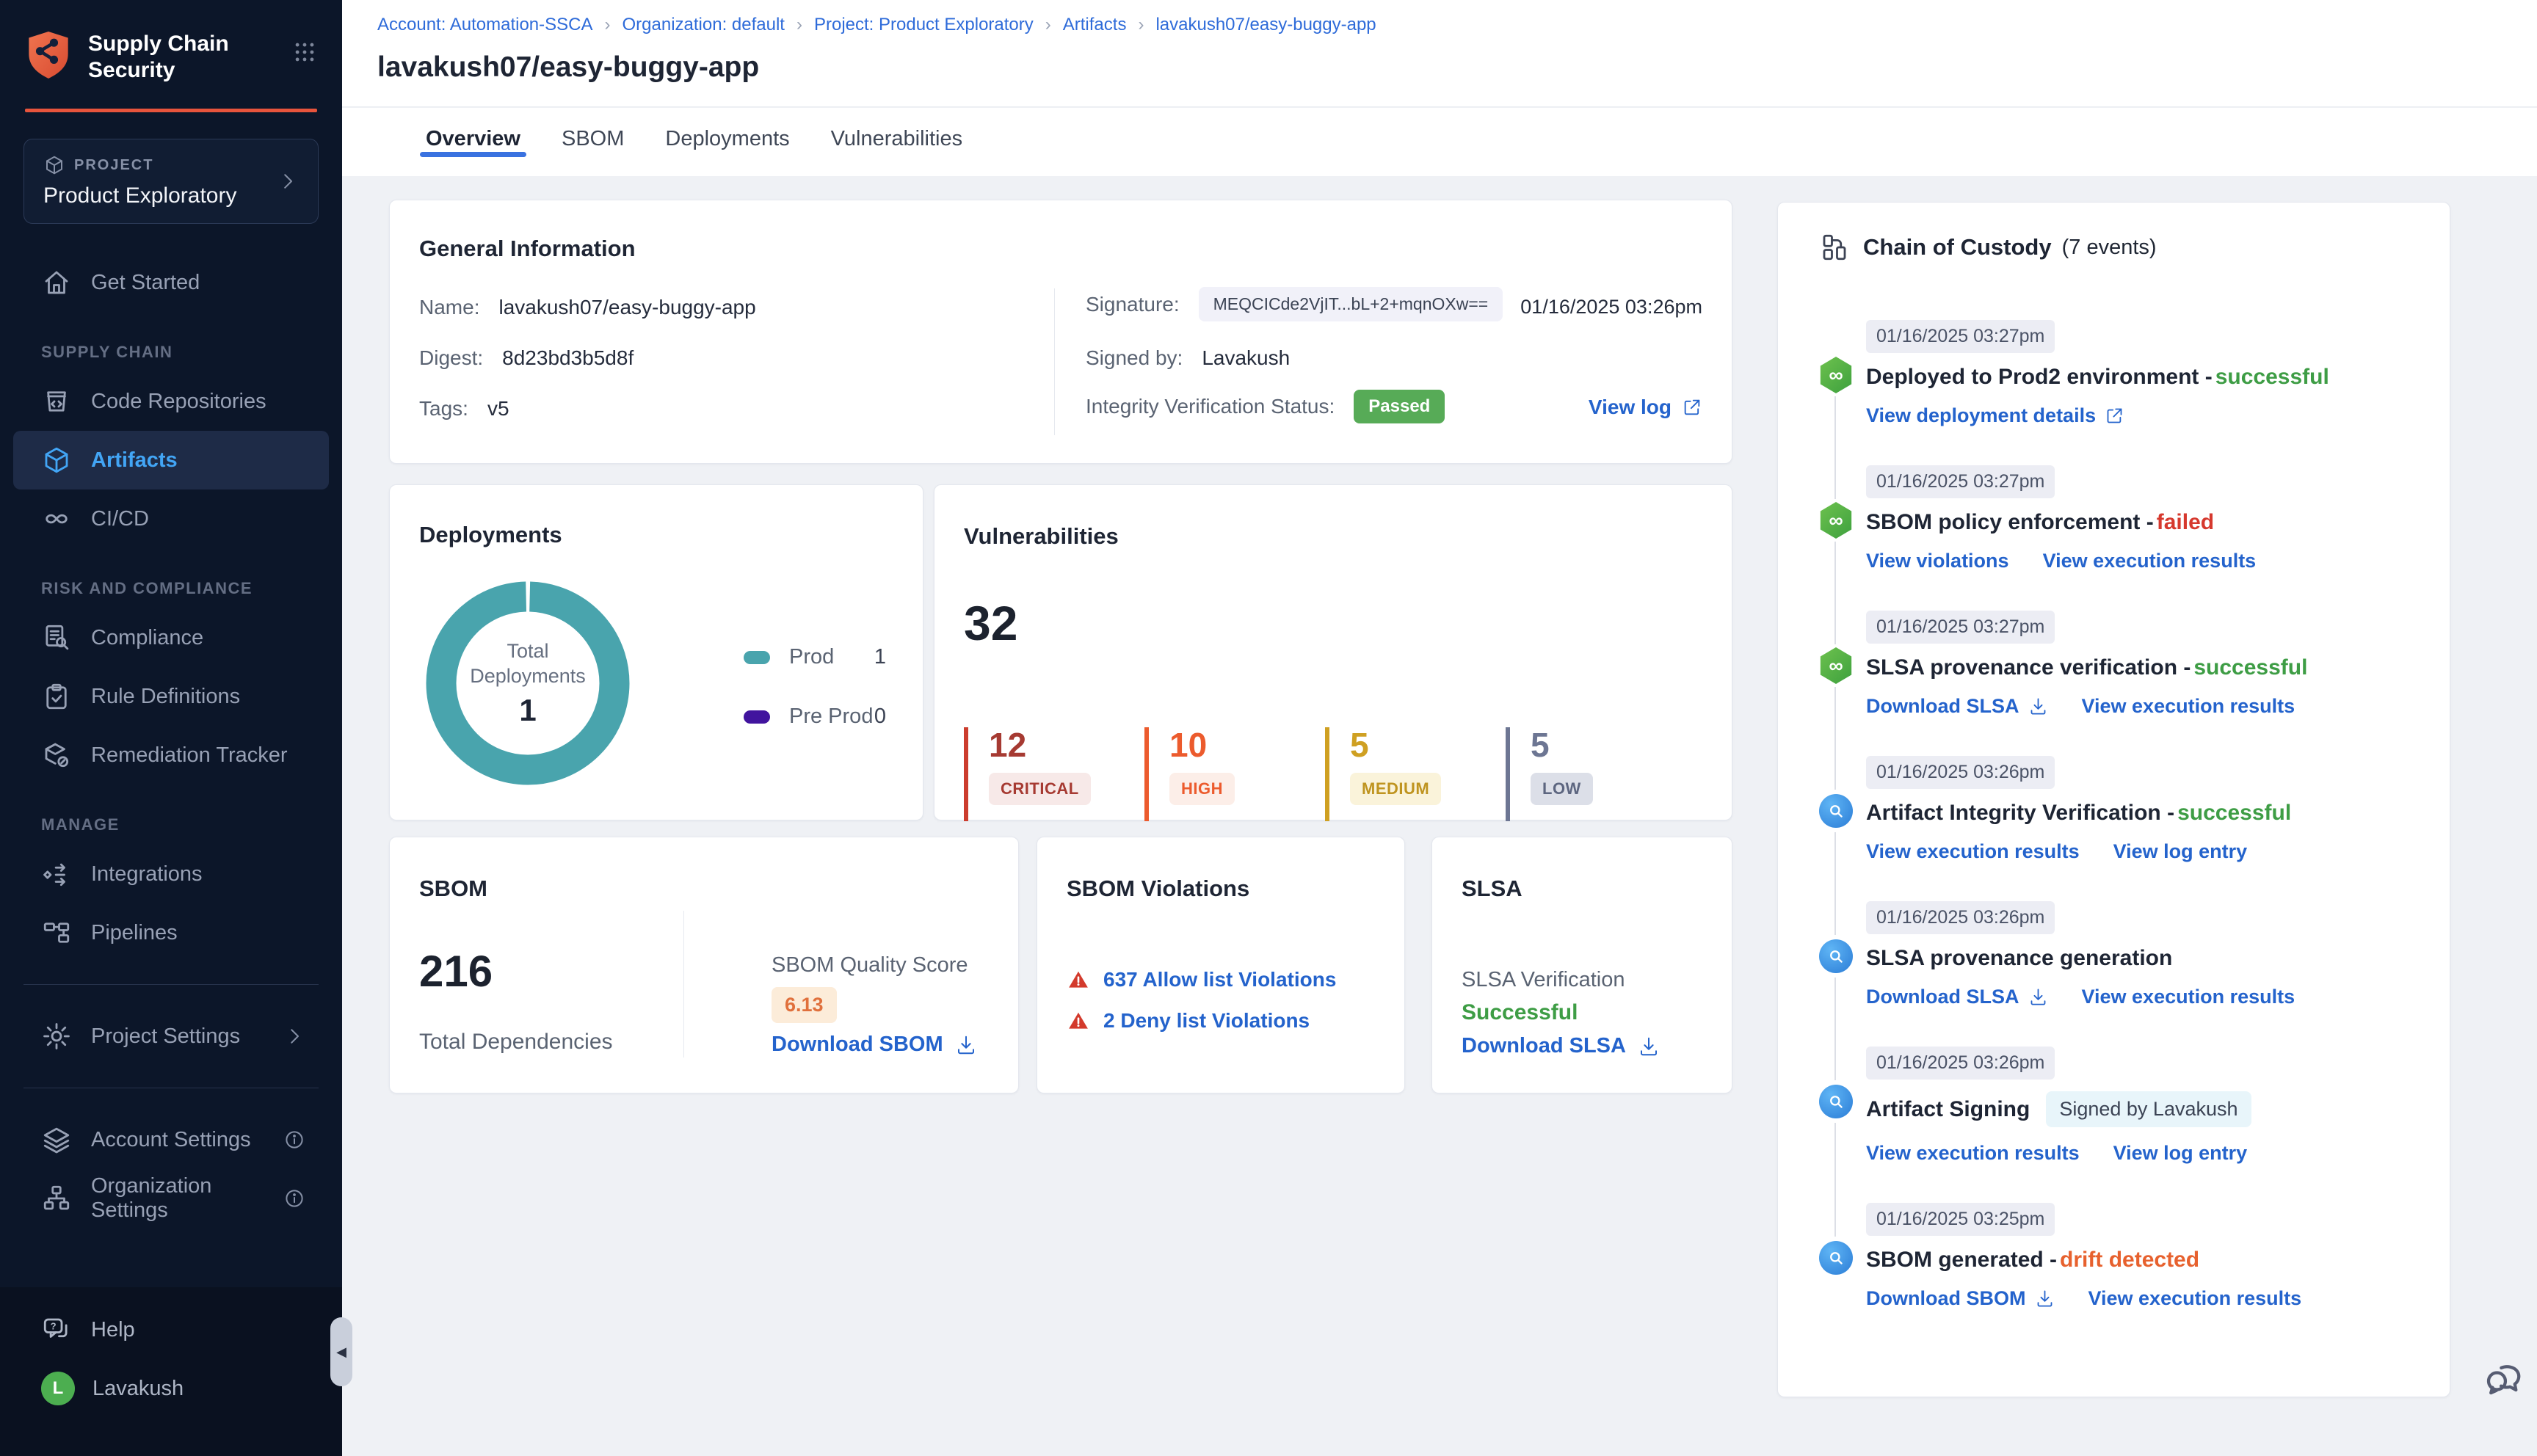 This screenshot has height=1456, width=2537. Describe the element at coordinates (171, 1389) in the screenshot. I see `user-menu: L Lavakush` at that location.